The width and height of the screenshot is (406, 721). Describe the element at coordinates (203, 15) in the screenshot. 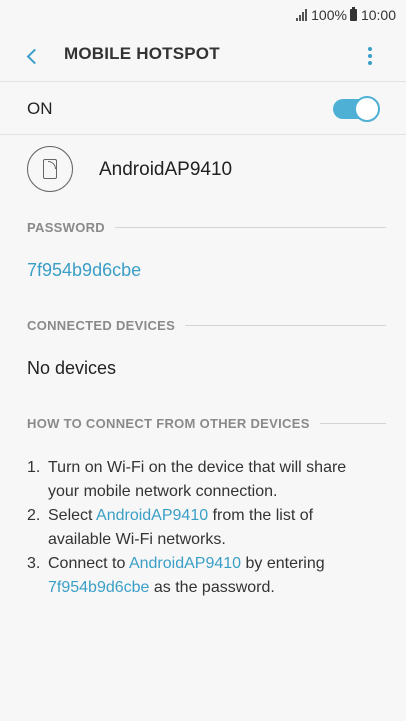

I see `status-bar: 100% 10:00` at that location.